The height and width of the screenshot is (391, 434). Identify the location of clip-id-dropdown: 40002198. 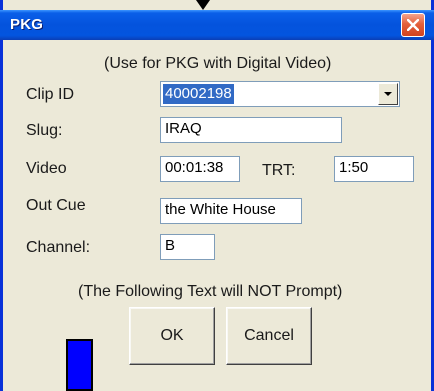
(280, 94).